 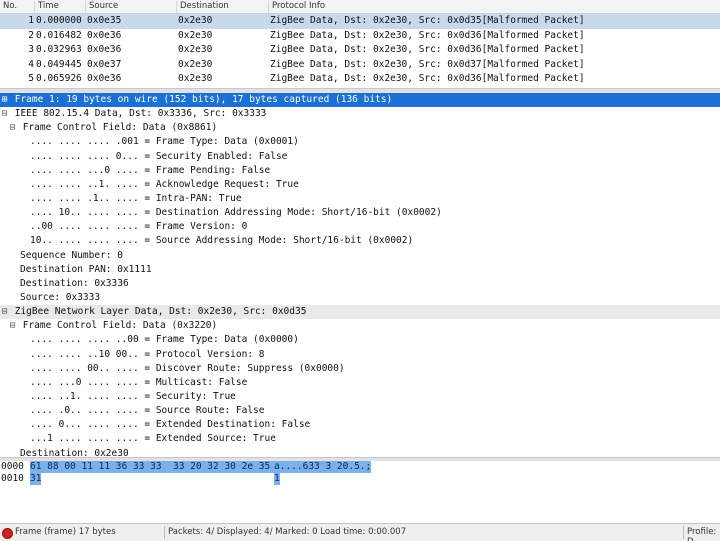 I want to click on tree-item-nwk-fcf: ⊟ Frame Control Field: Data (0x3220), so click(x=360, y=326).